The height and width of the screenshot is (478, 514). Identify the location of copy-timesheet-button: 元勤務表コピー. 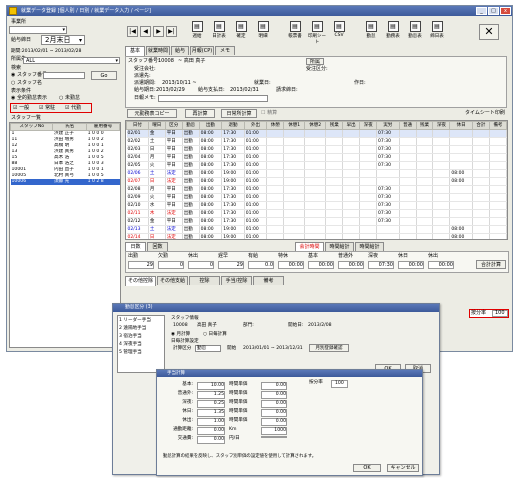
(152, 113).